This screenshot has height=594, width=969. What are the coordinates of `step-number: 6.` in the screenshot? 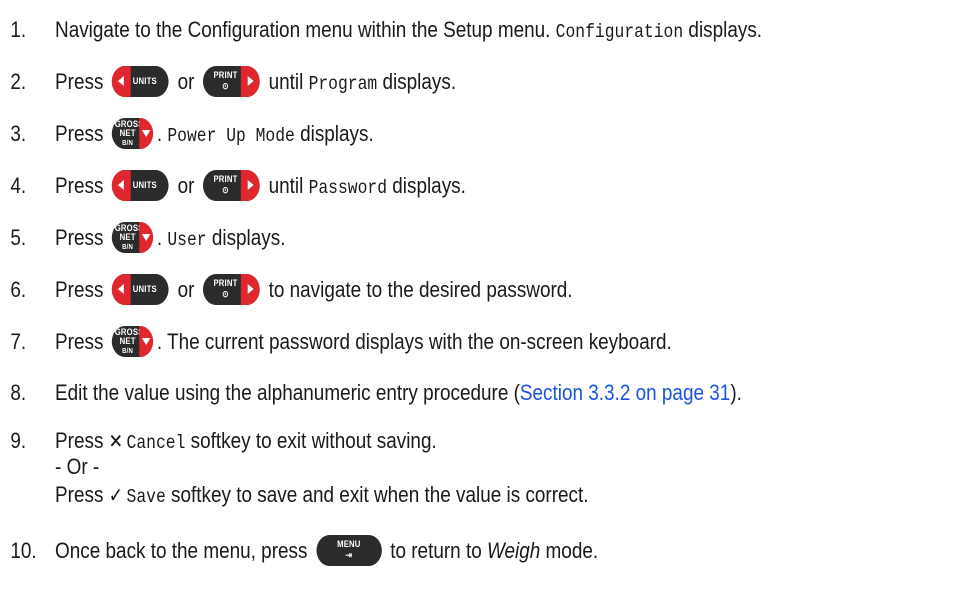 It's located at (18, 289).